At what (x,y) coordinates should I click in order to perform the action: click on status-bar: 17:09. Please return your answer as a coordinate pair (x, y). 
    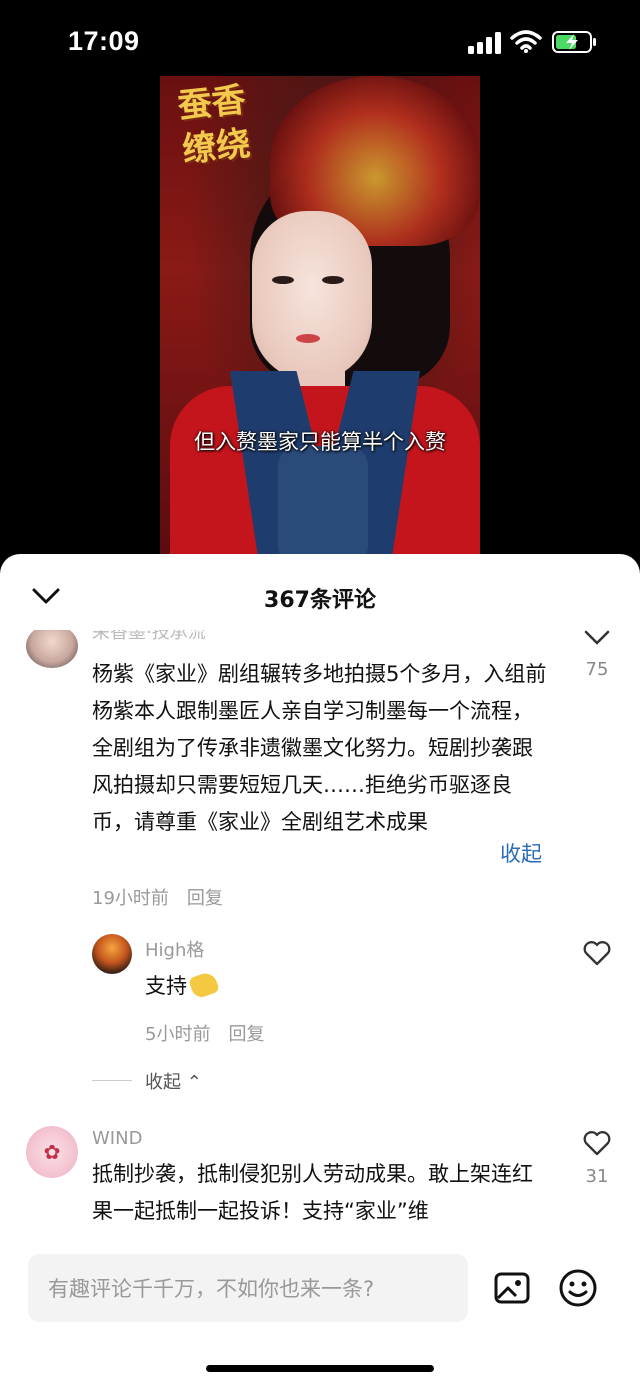
    Looking at the image, I should click on (320, 40).